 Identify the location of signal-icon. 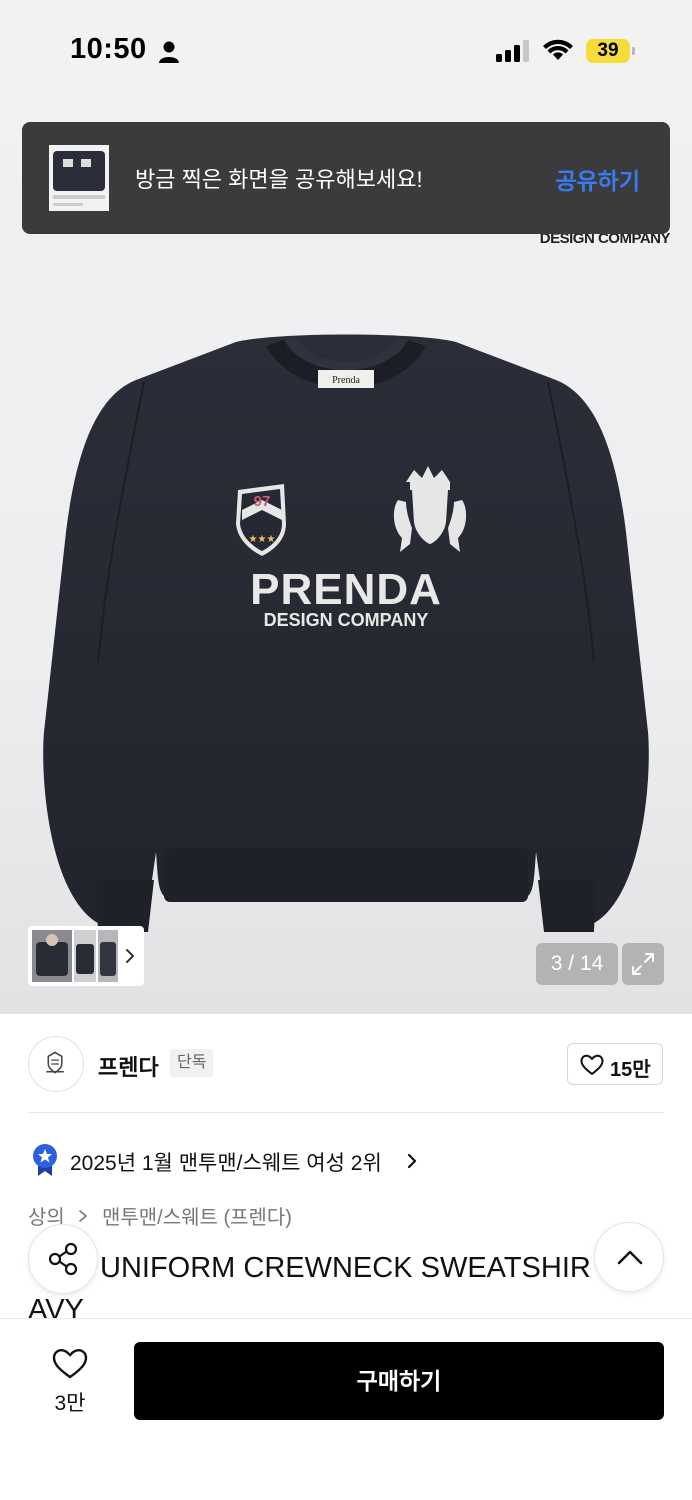
(512, 51).